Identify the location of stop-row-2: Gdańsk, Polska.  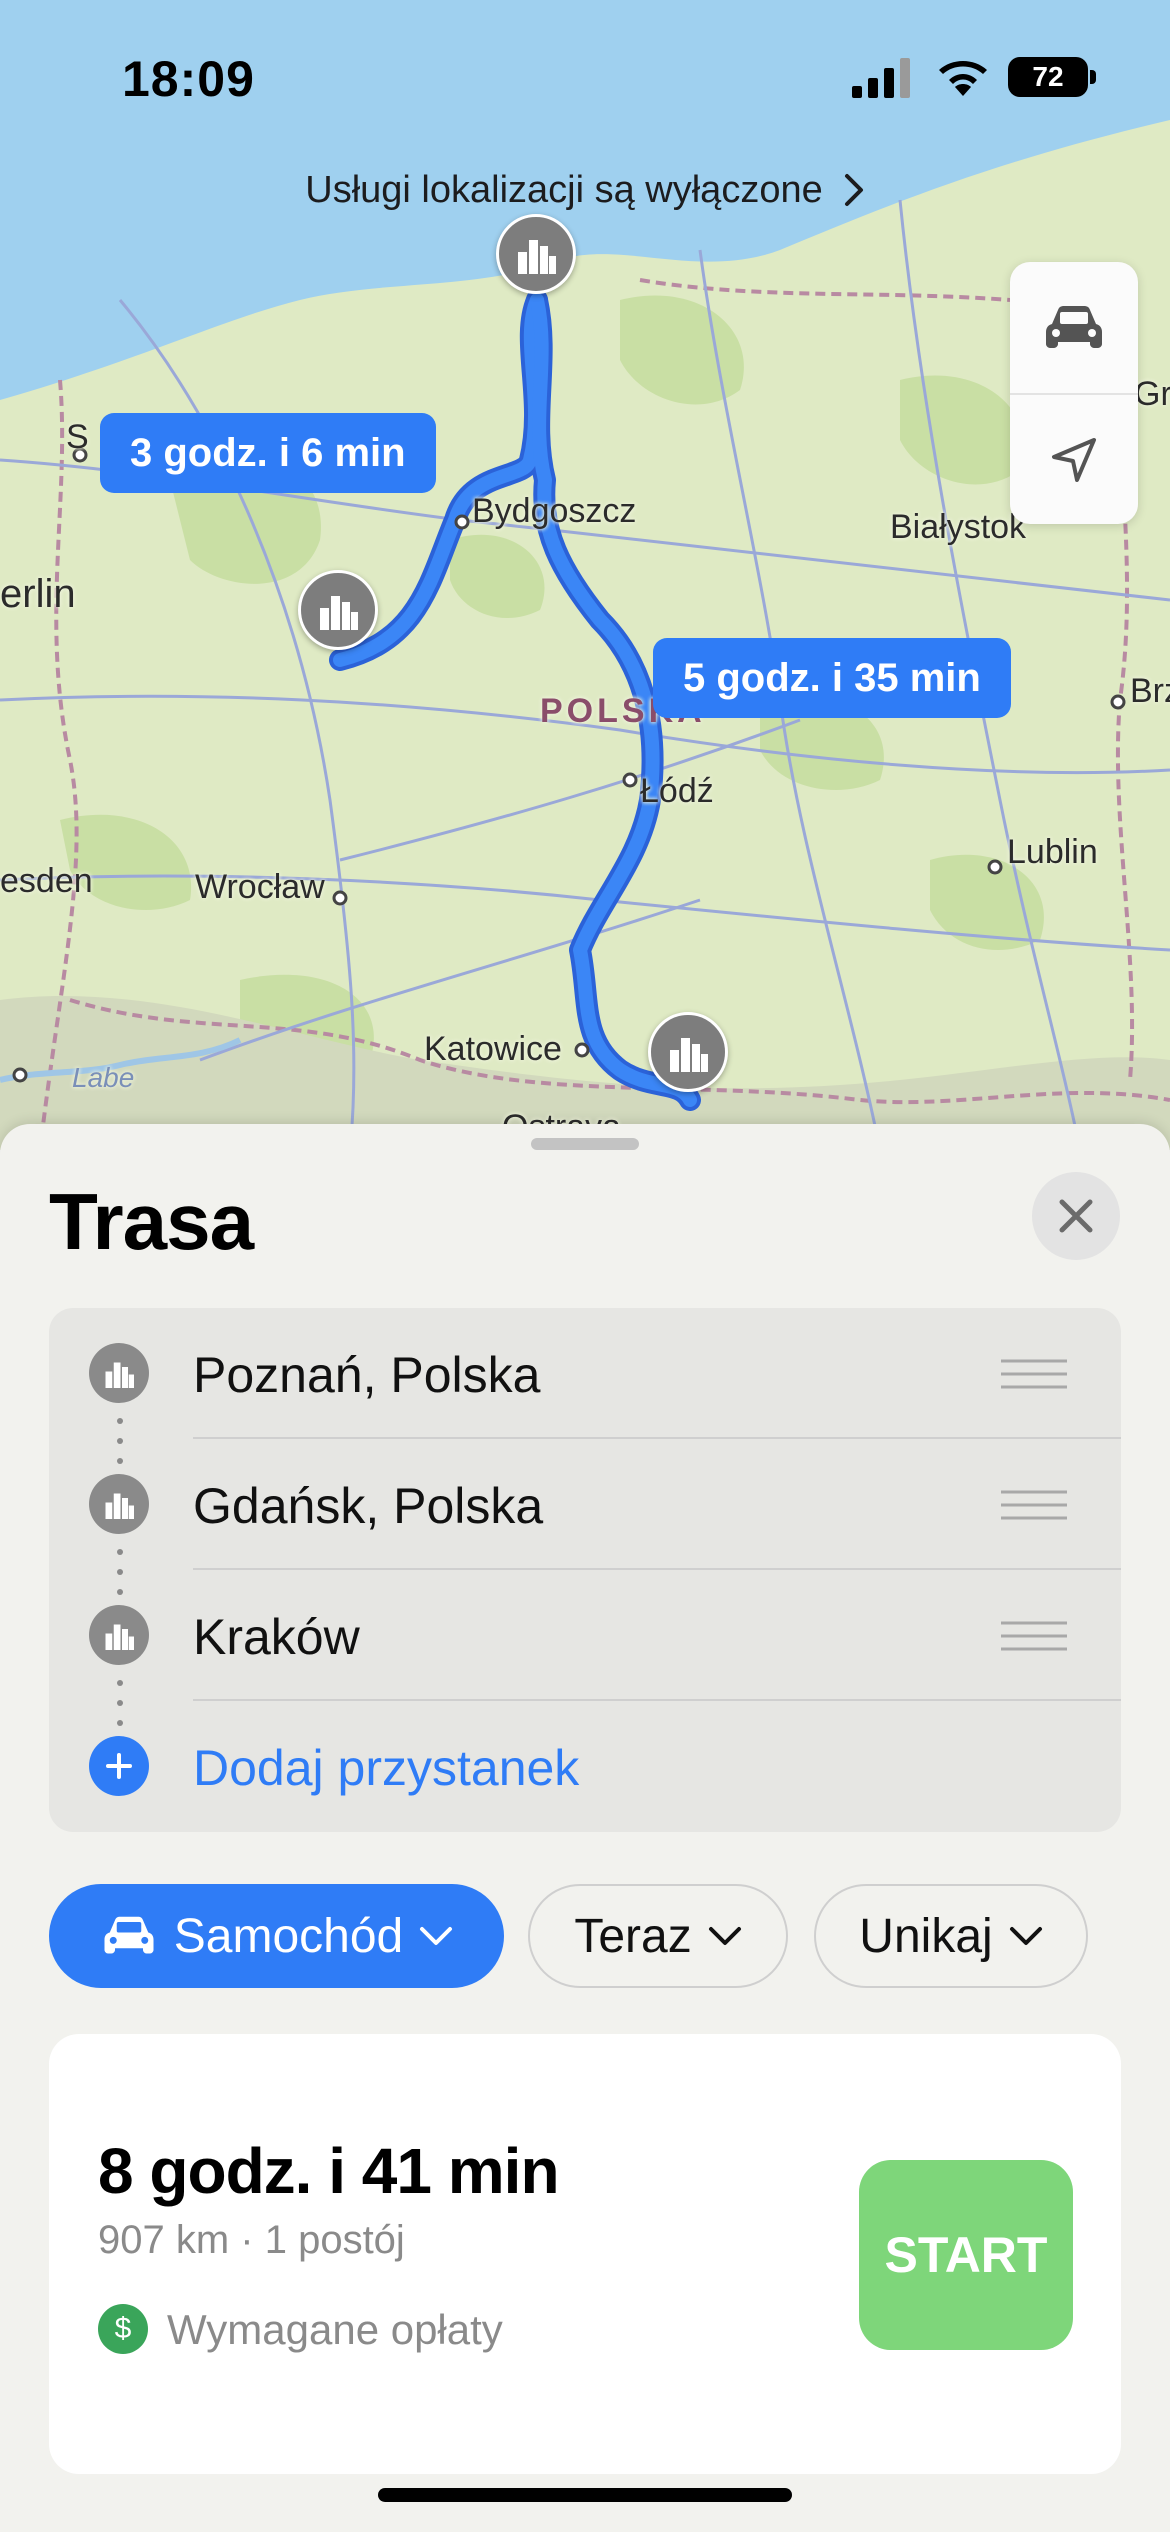
(585, 1504).